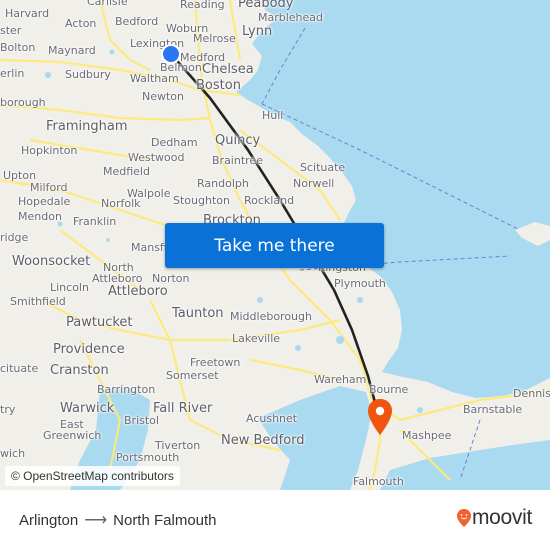  Describe the element at coordinates (266, 5) in the screenshot. I see `place-label: Peabody` at that location.